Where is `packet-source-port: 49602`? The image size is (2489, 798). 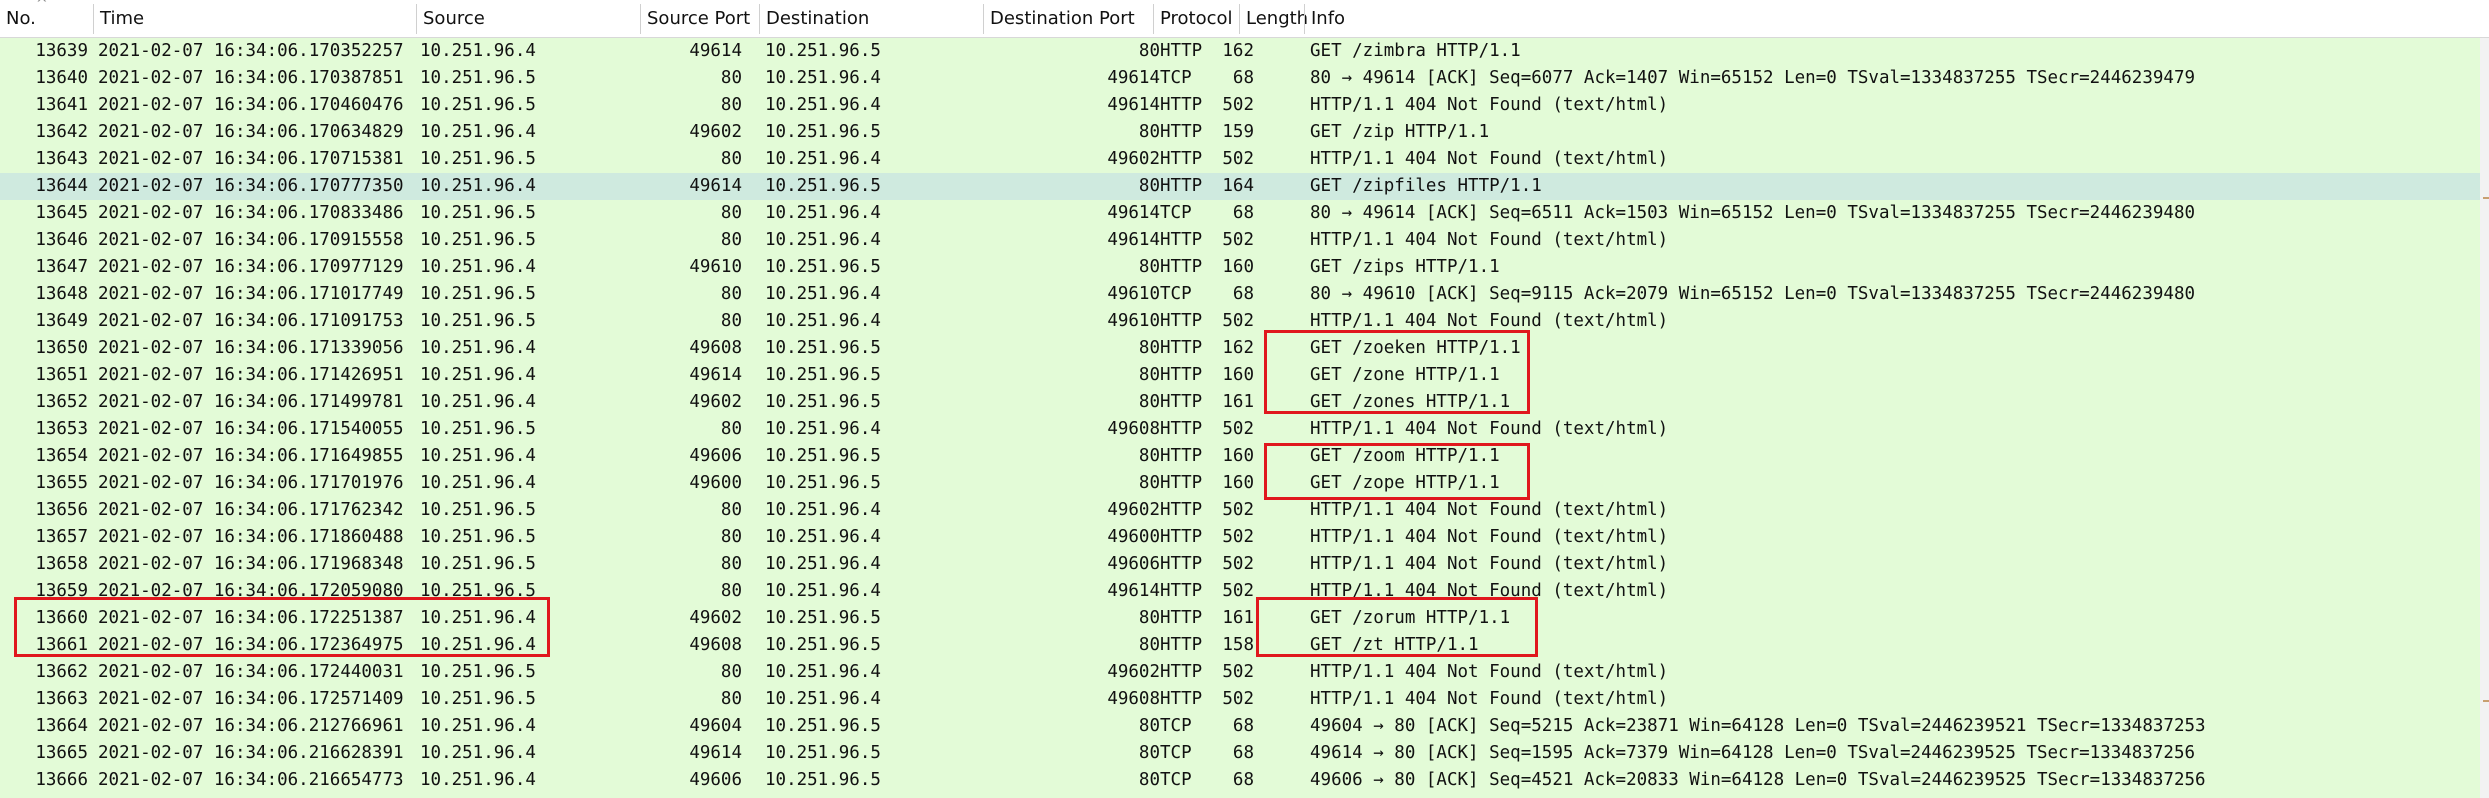
packet-source-port: 49602 is located at coordinates (715, 618).